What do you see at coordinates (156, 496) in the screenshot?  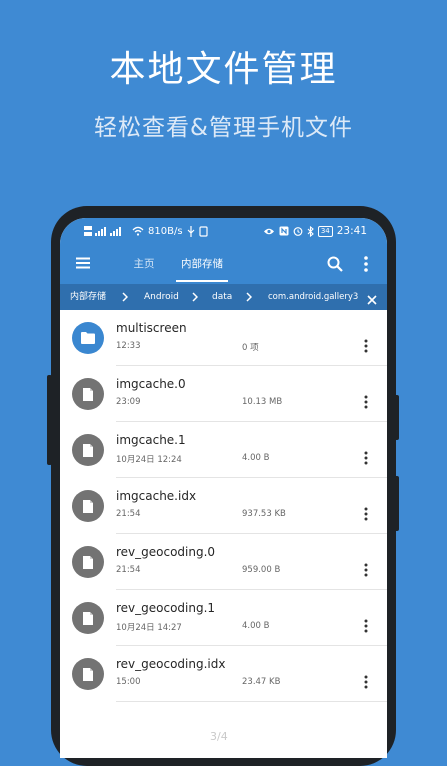 I see `file-name: imgcache.idx` at bounding box center [156, 496].